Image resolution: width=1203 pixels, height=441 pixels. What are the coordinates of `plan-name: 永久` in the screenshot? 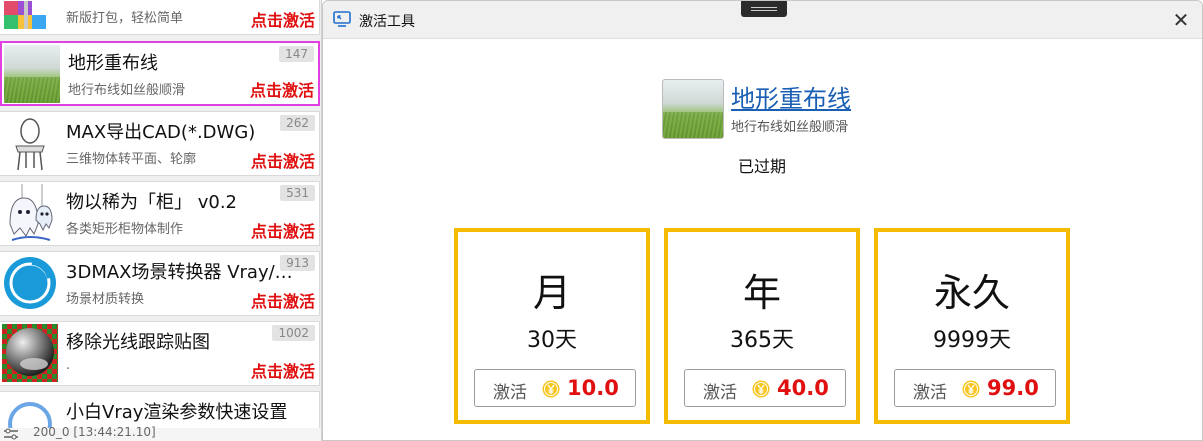 It's located at (971, 293).